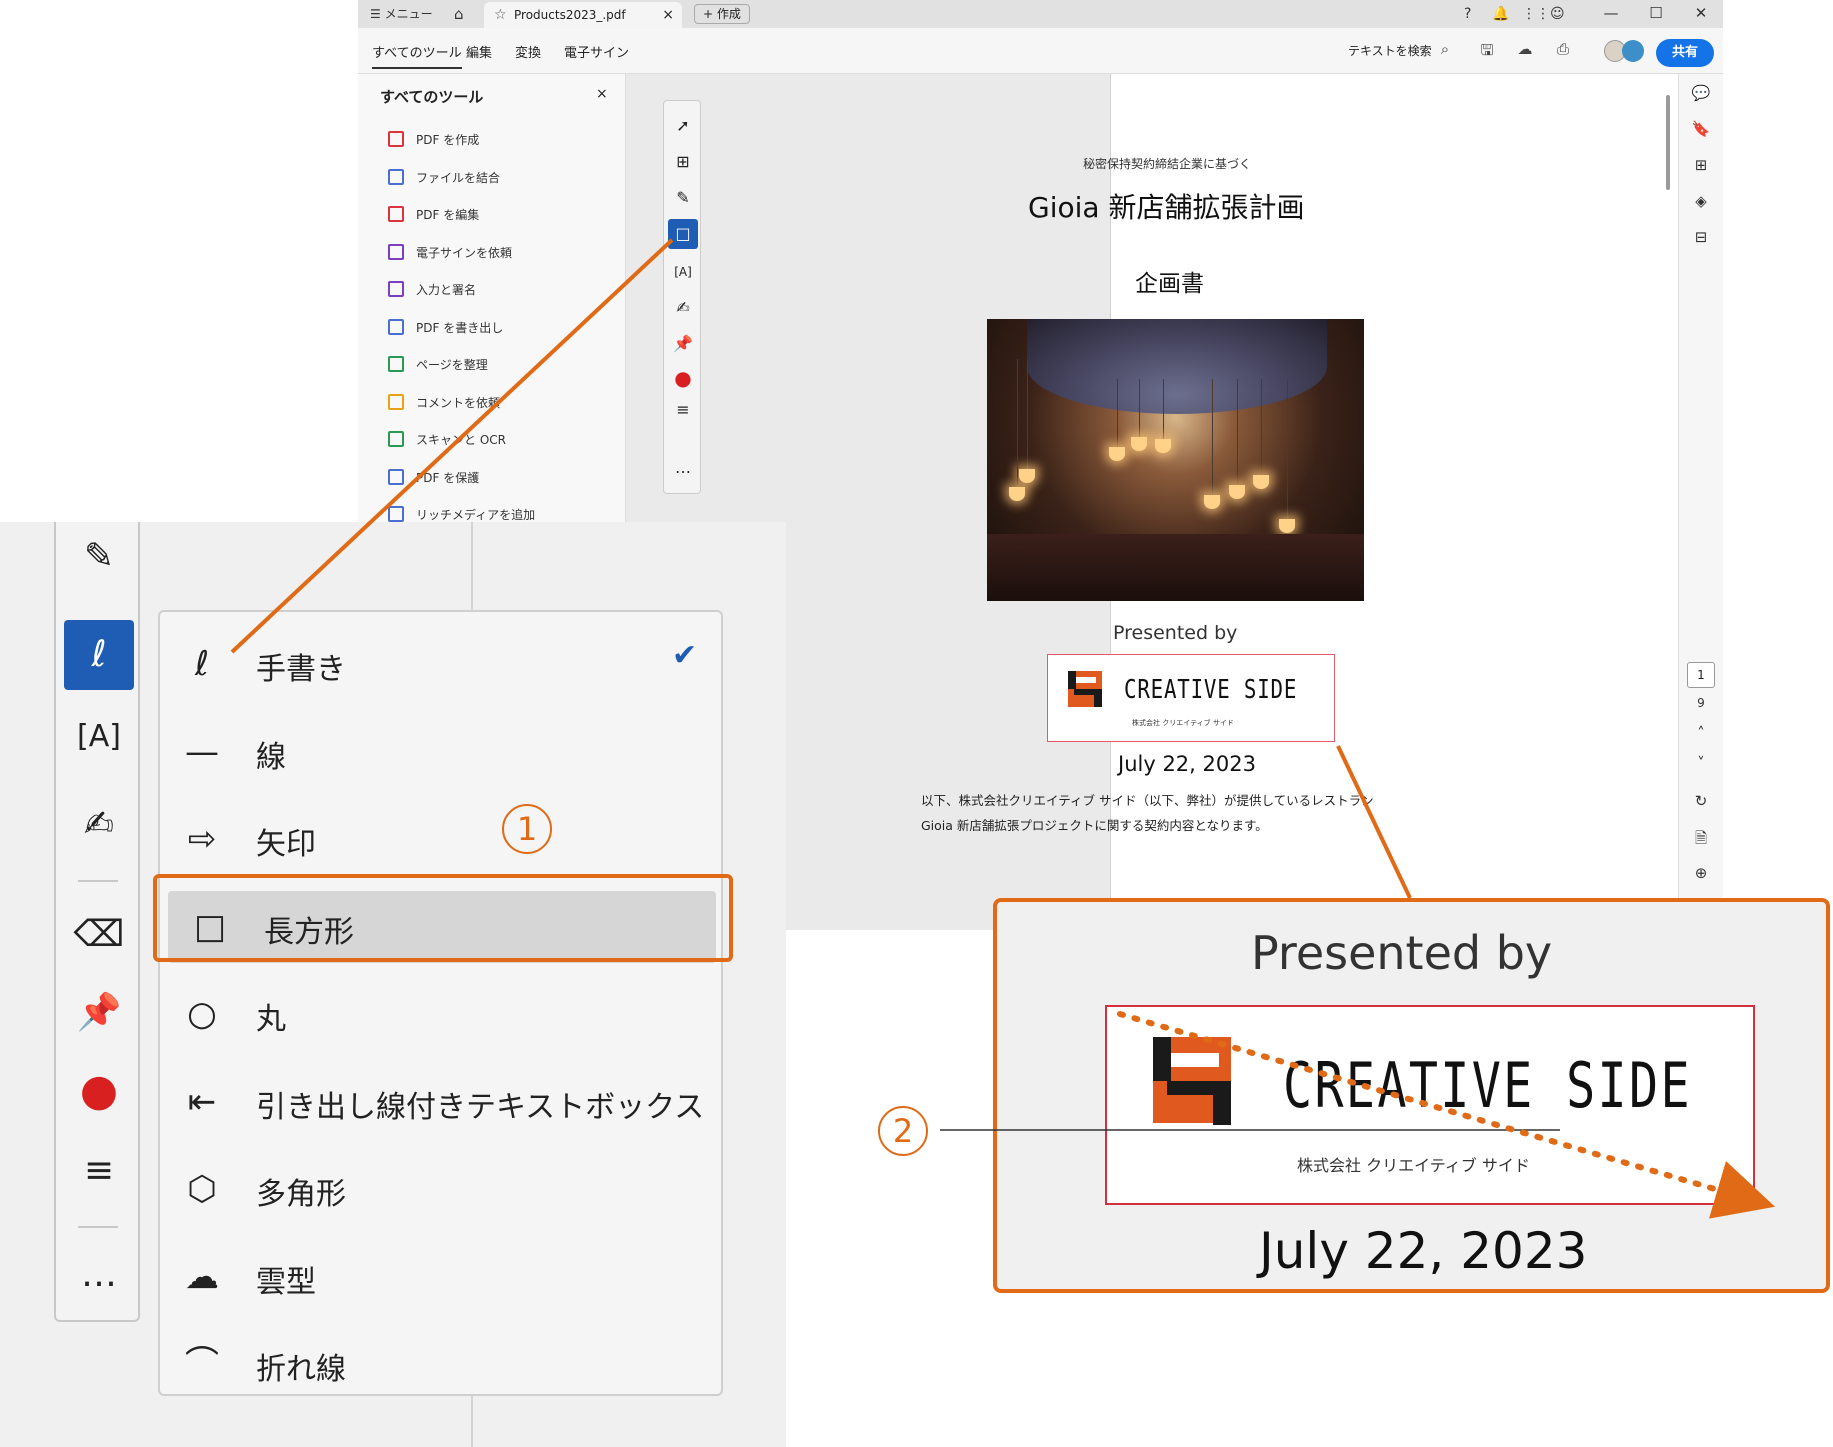  Describe the element at coordinates (1611, 14) in the screenshot. I see `minimize-button: —` at that location.